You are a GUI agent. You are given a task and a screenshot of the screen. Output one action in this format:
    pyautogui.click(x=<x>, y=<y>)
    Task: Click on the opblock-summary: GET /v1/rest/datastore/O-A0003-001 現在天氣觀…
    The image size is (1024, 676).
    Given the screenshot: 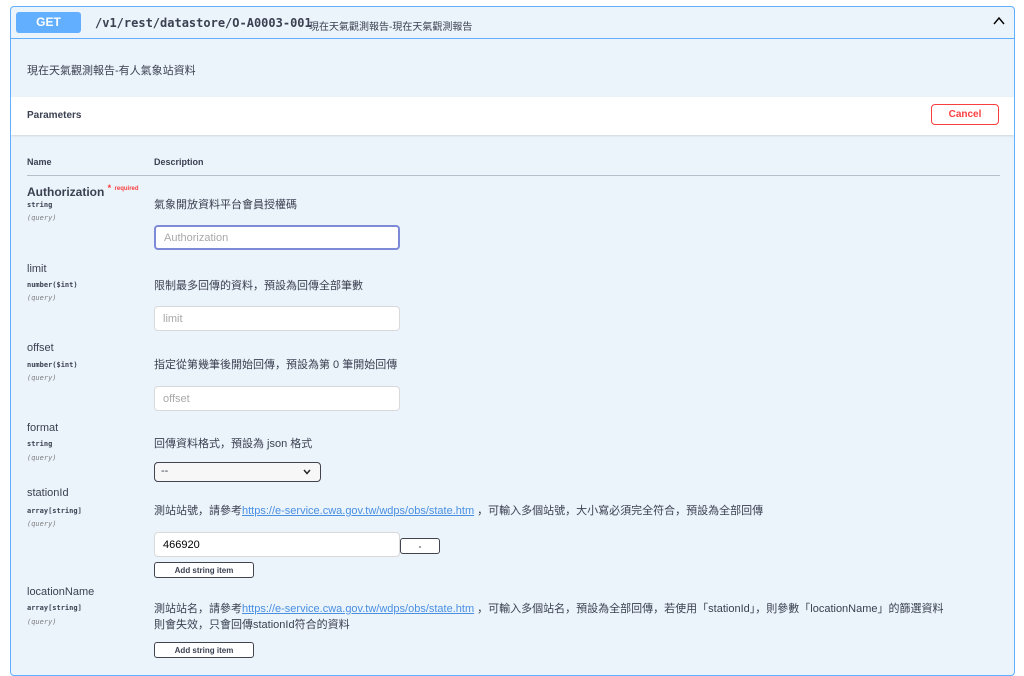 What is the action you would take?
    pyautogui.click(x=512, y=23)
    